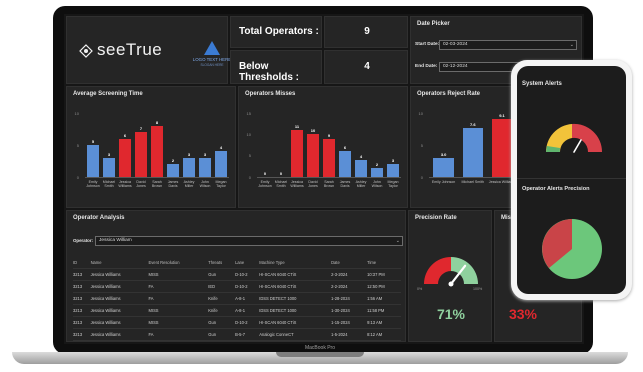 This screenshot has height=372, width=643. I want to click on phone-divider, so click(571, 178).